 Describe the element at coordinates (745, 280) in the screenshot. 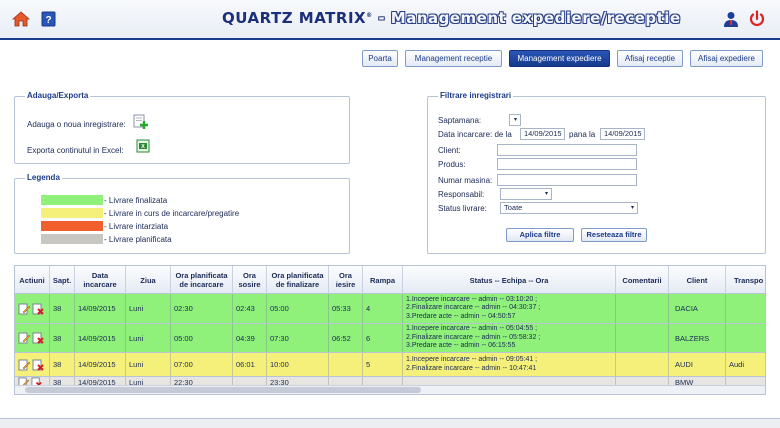

I see `col-header-transport: Transpo` at that location.